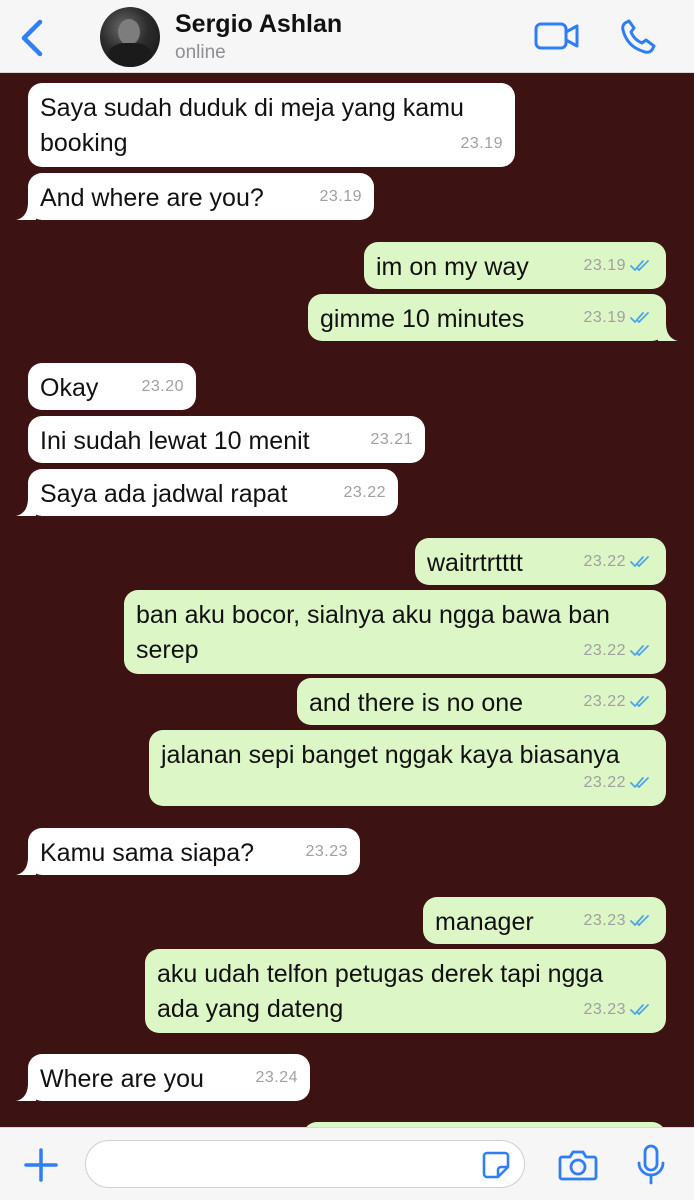  I want to click on outgoing-message: and there is no one 23.22, so click(481, 701).